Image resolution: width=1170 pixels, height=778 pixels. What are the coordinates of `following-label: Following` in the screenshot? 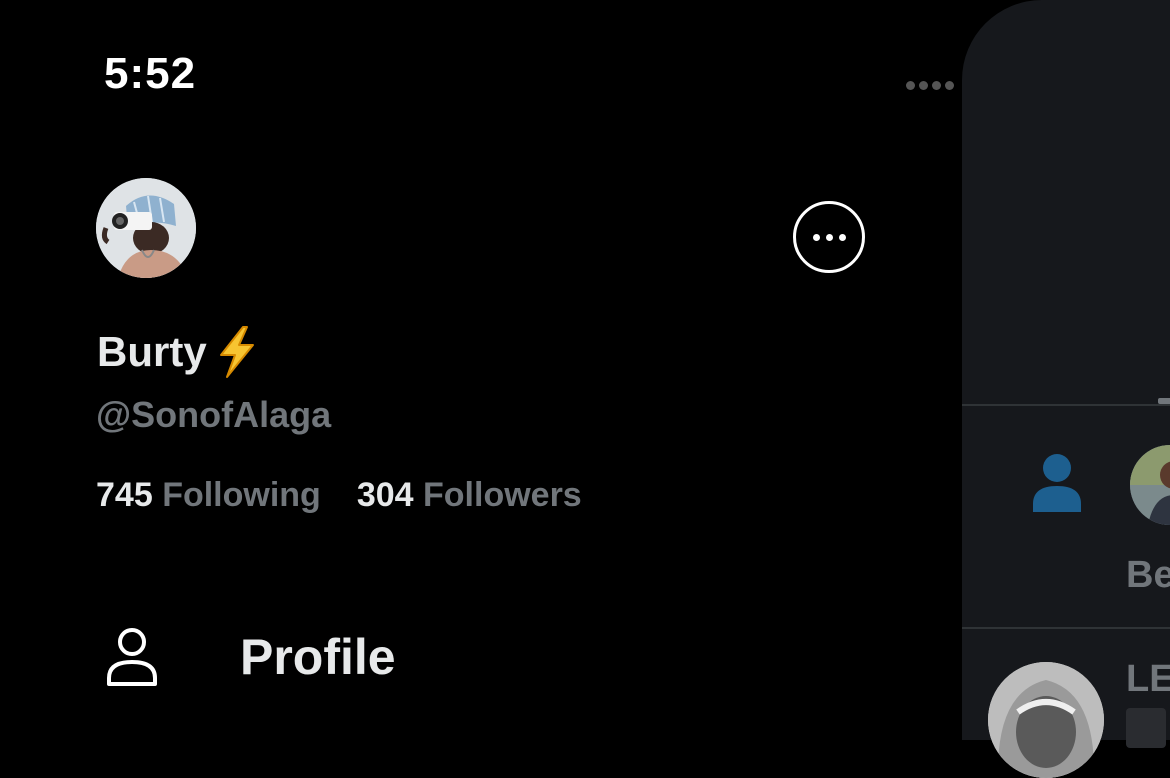 It's located at (241, 495).